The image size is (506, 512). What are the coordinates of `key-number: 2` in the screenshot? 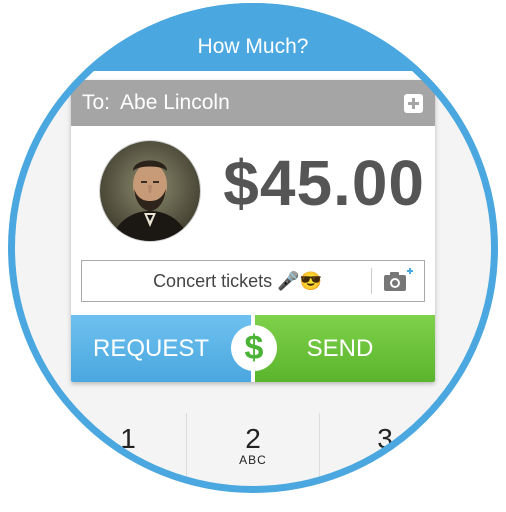 It's located at (253, 438).